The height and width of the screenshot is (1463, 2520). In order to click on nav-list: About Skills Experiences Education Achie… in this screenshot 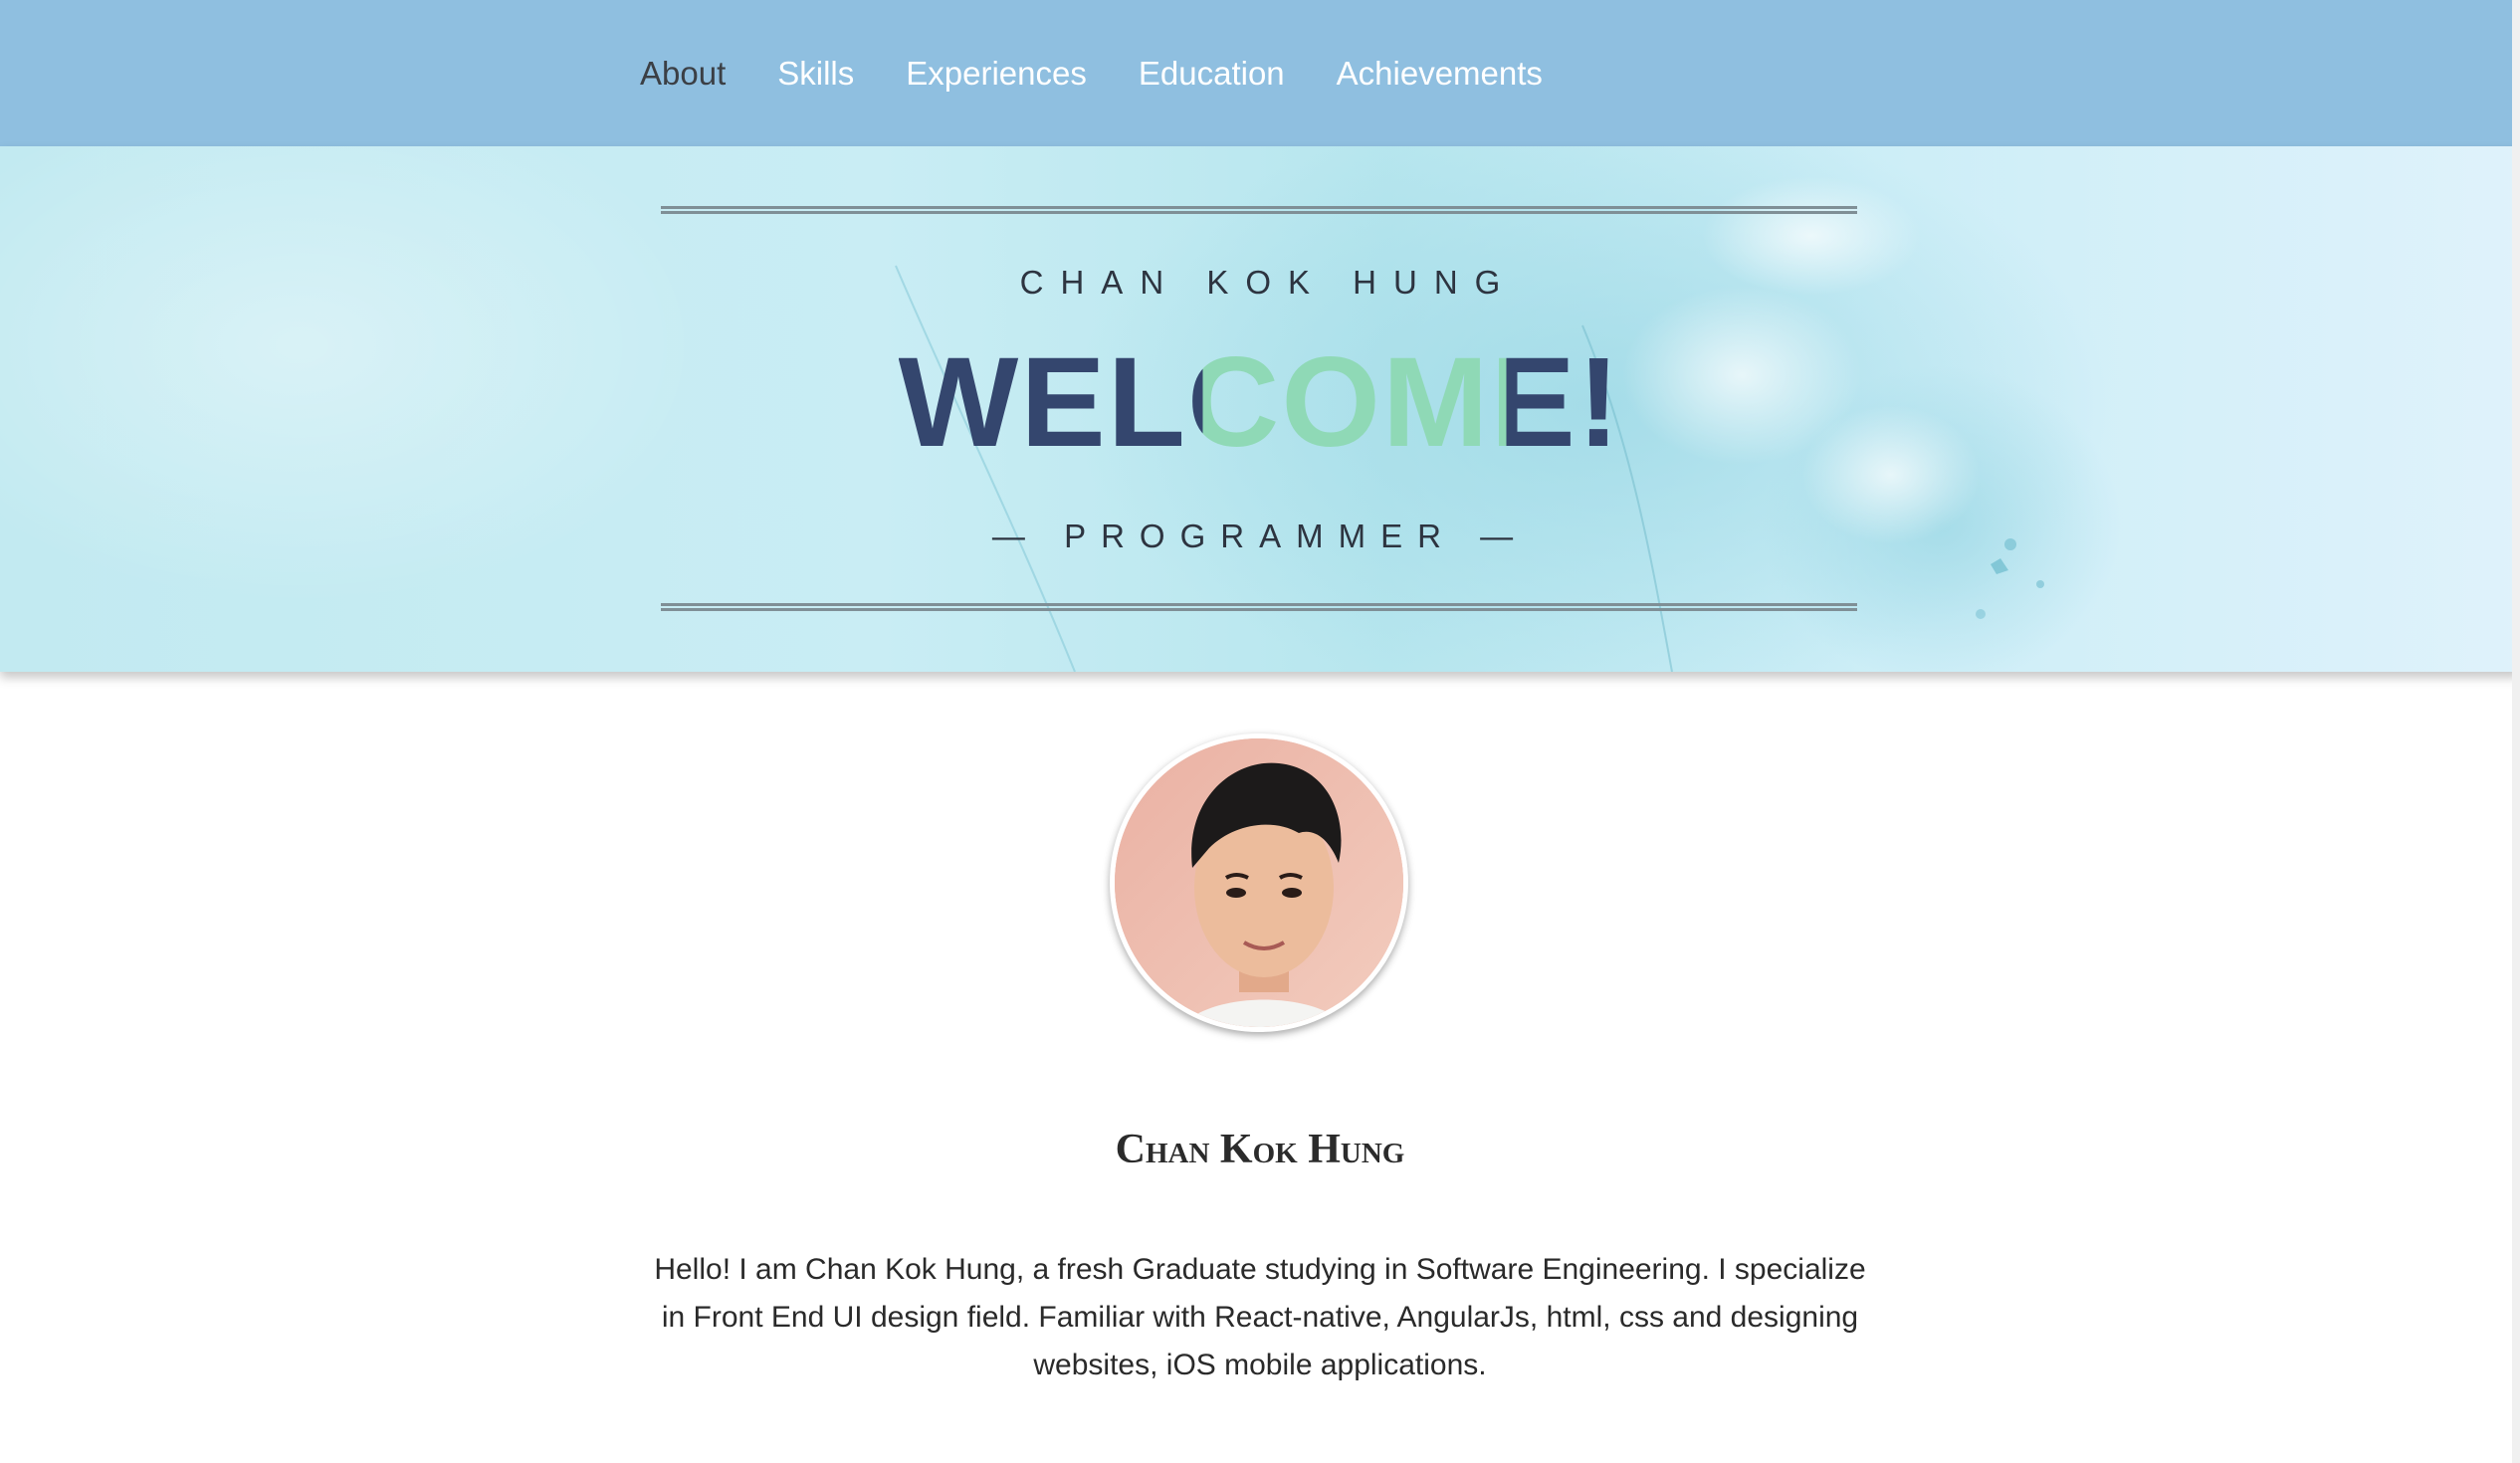, I will do `click(1091, 73)`.